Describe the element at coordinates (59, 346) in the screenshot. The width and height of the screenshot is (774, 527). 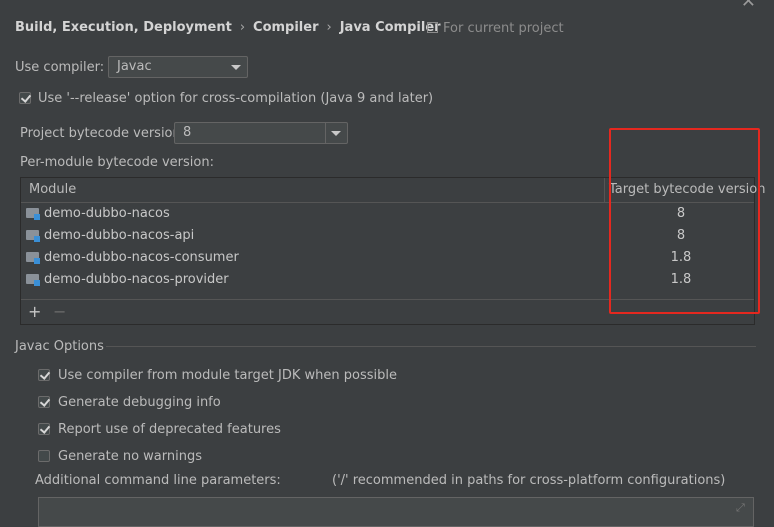
I see `javac-options-title: Javac Options` at that location.